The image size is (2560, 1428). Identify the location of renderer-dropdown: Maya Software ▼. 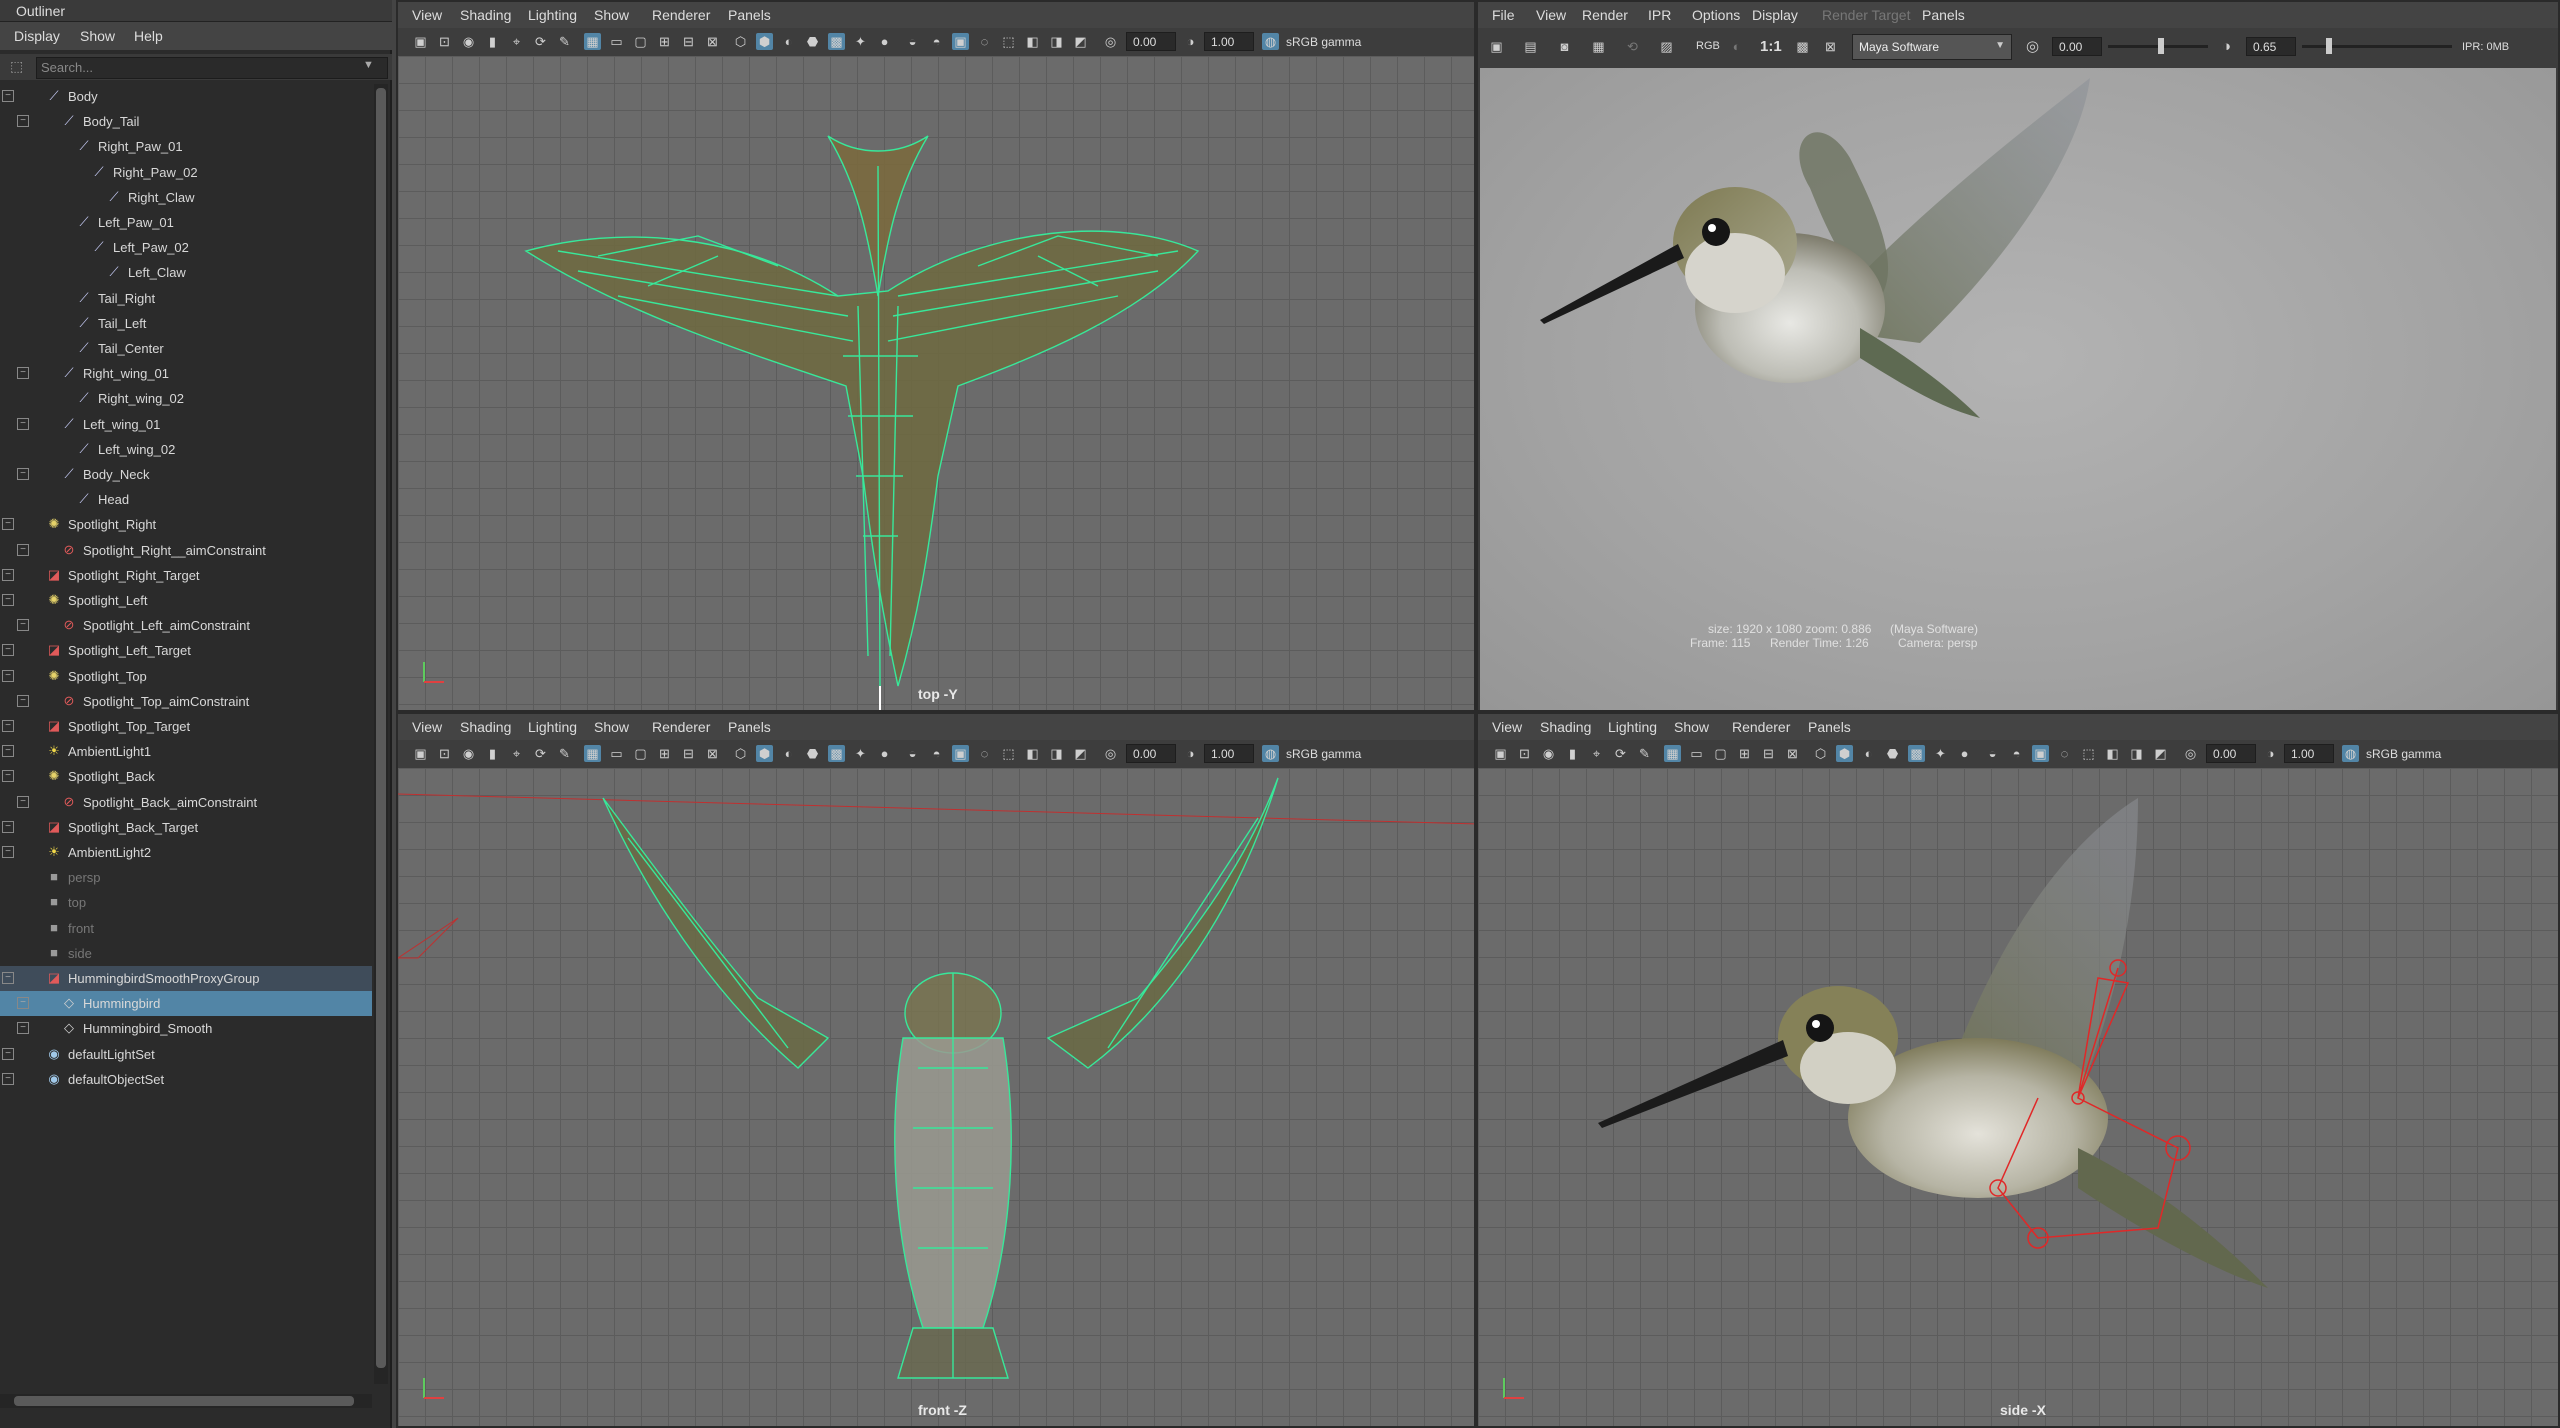
(1932, 47).